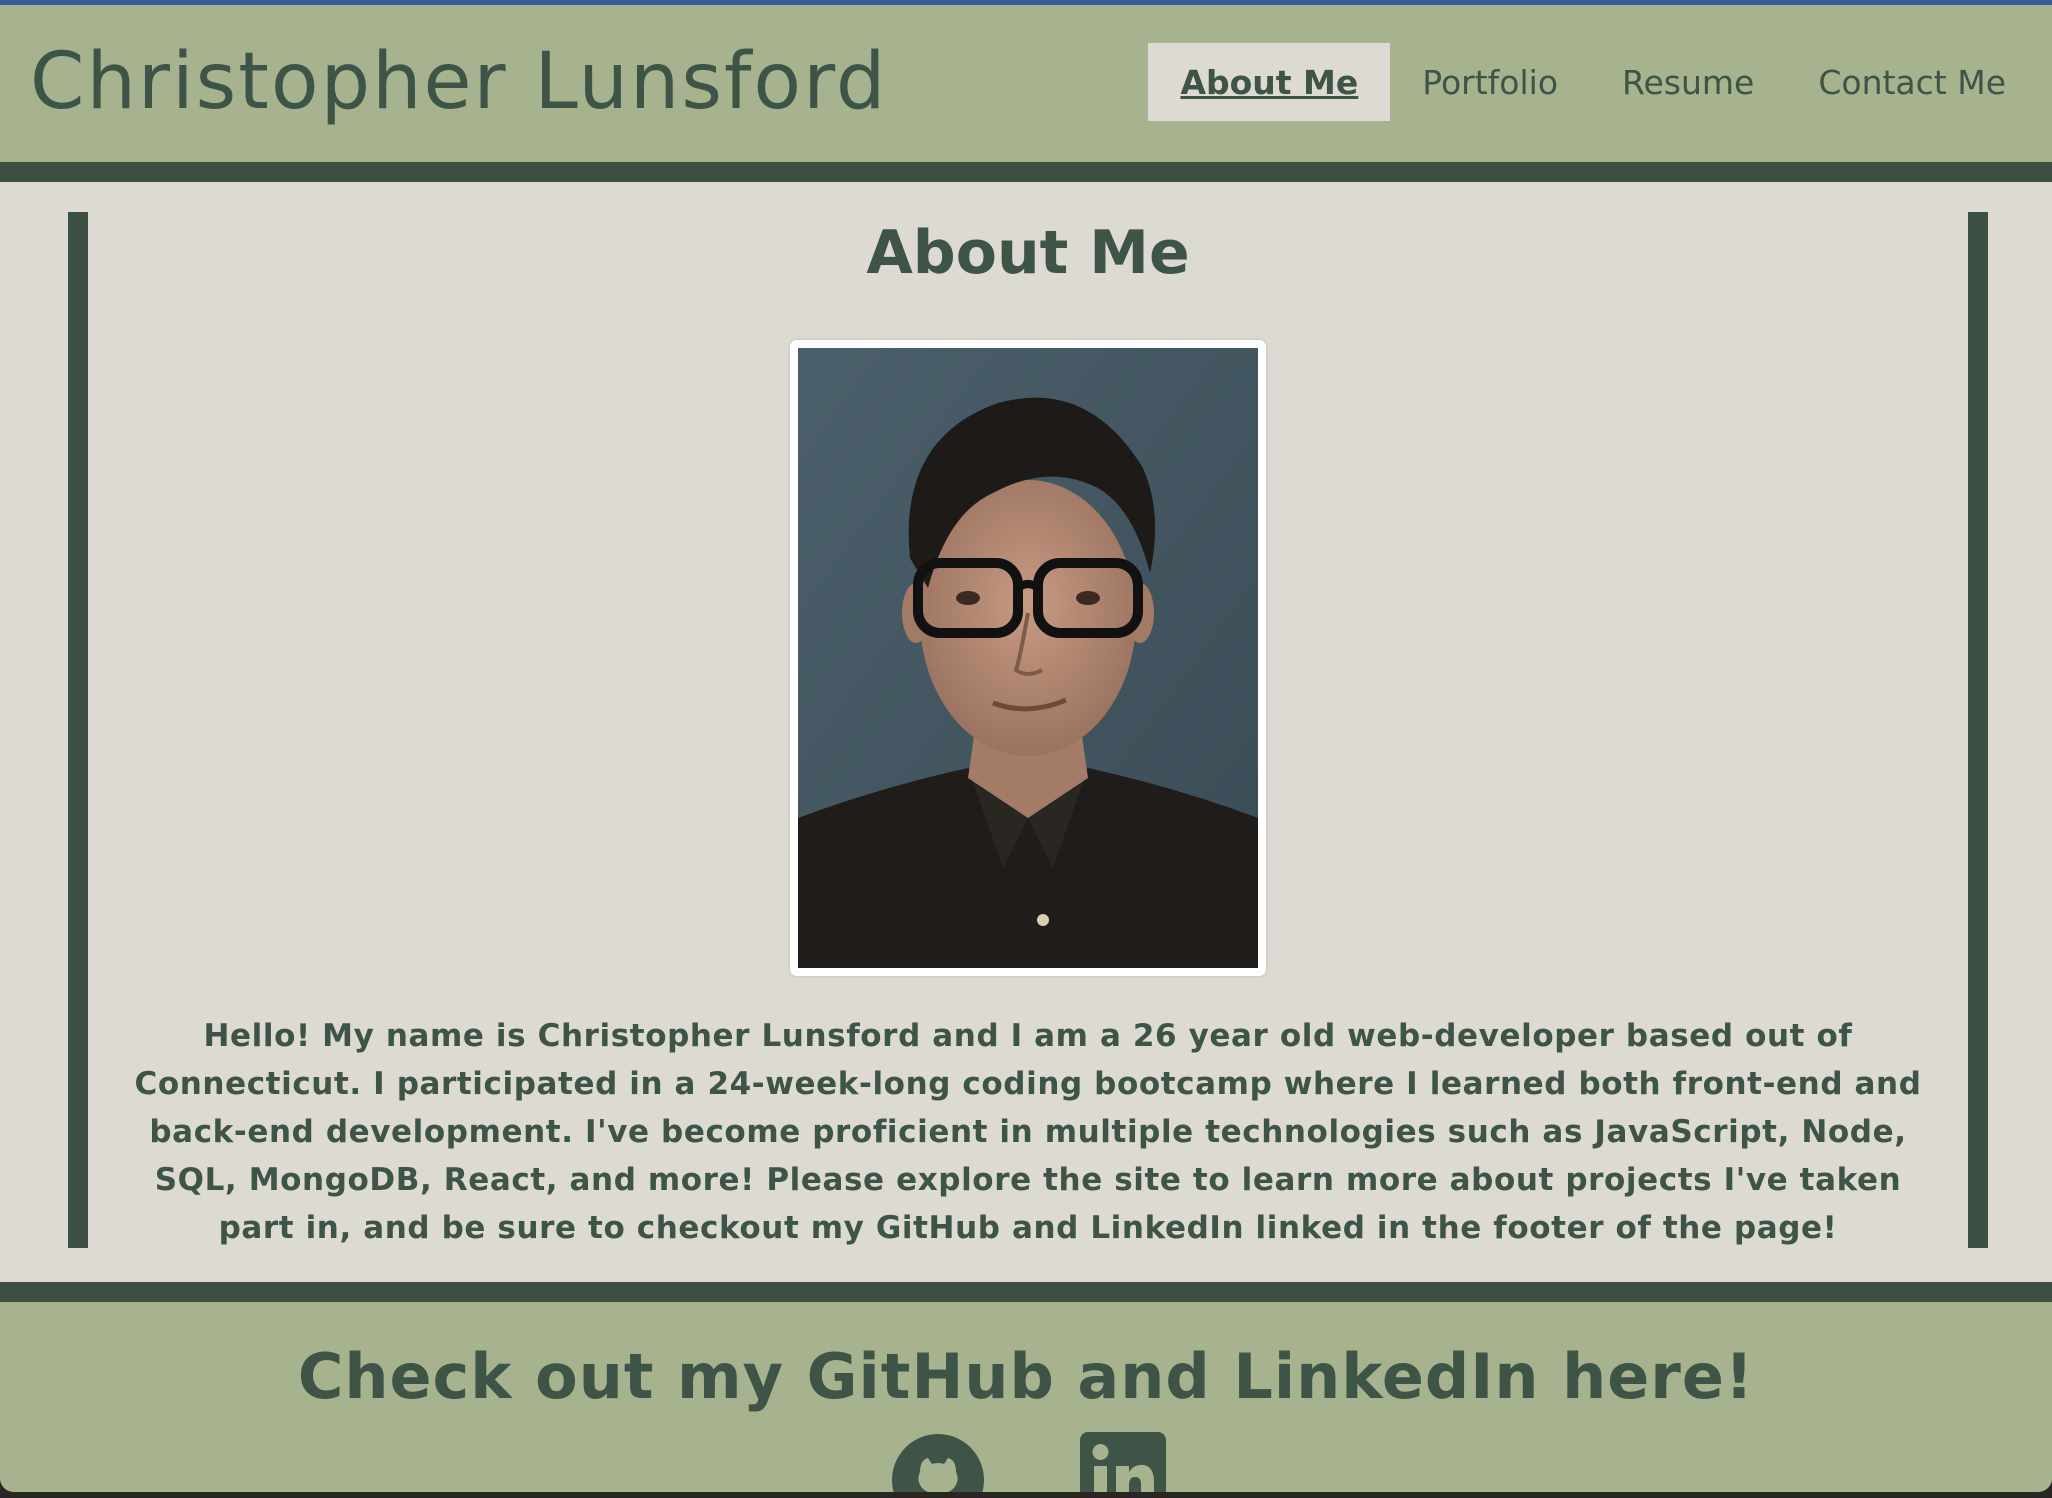  I want to click on linkedin-icon, so click(1123, 1462).